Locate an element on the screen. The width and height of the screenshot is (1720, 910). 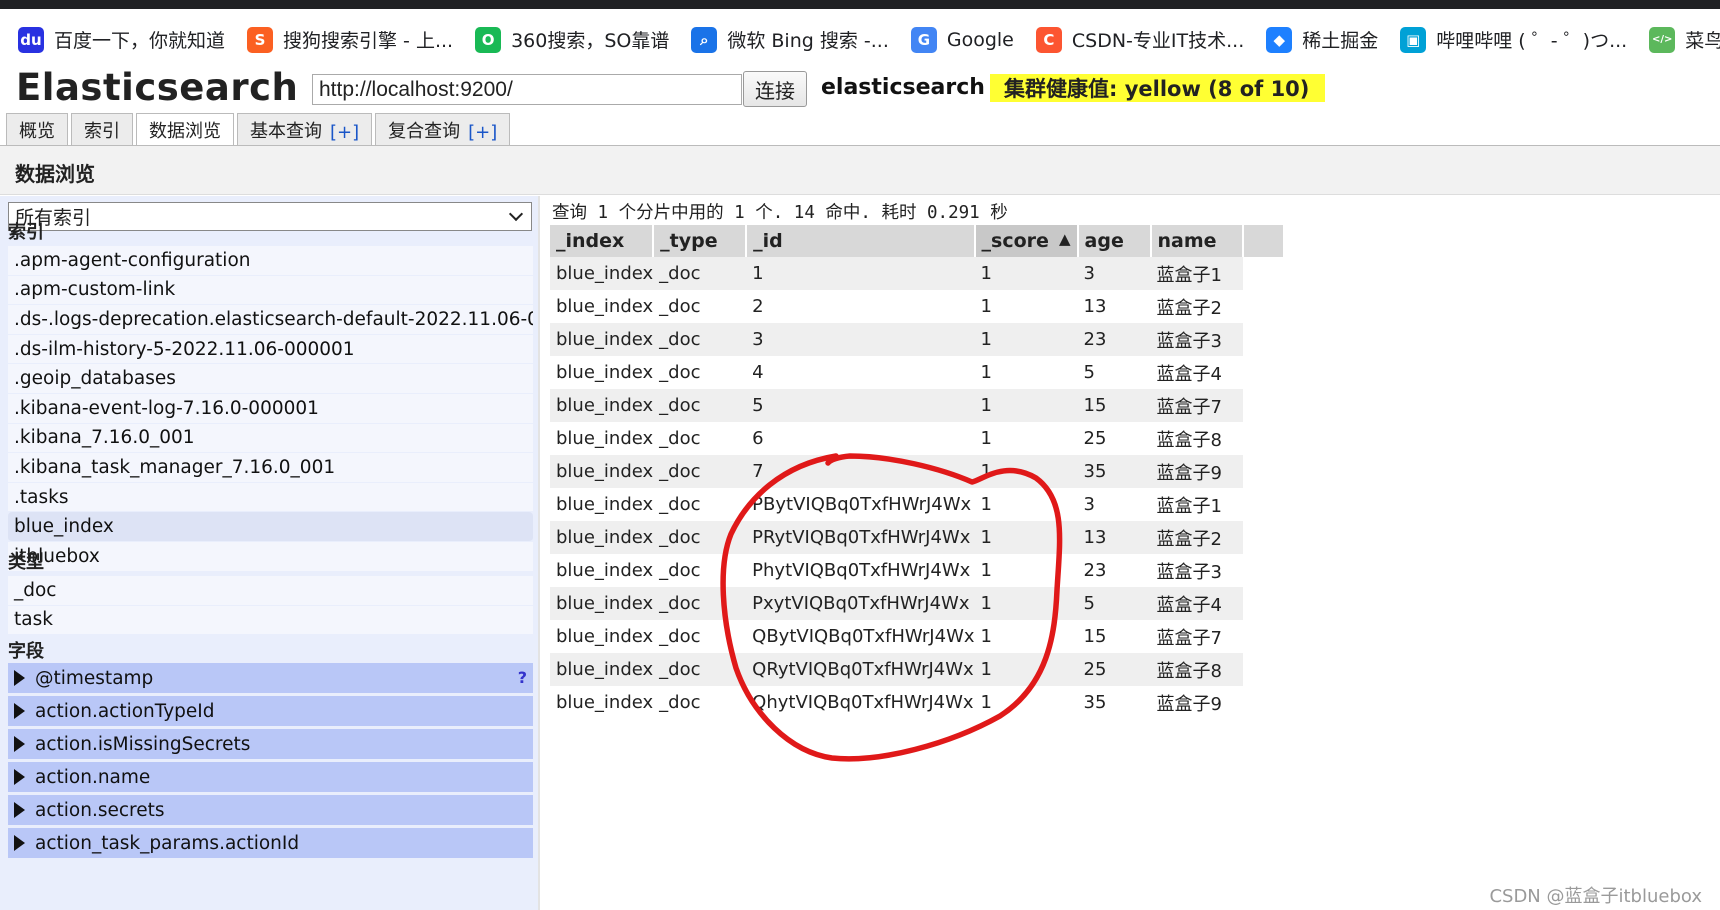
field-item: action.actionTypeId is located at coordinates (270, 711).